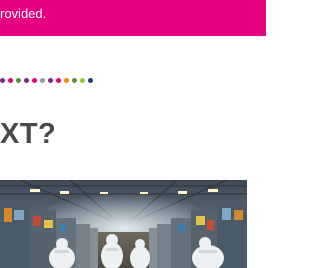 The width and height of the screenshot is (320, 268). What do you see at coordinates (46, 80) in the screenshot?
I see `dotted-divider` at bounding box center [46, 80].